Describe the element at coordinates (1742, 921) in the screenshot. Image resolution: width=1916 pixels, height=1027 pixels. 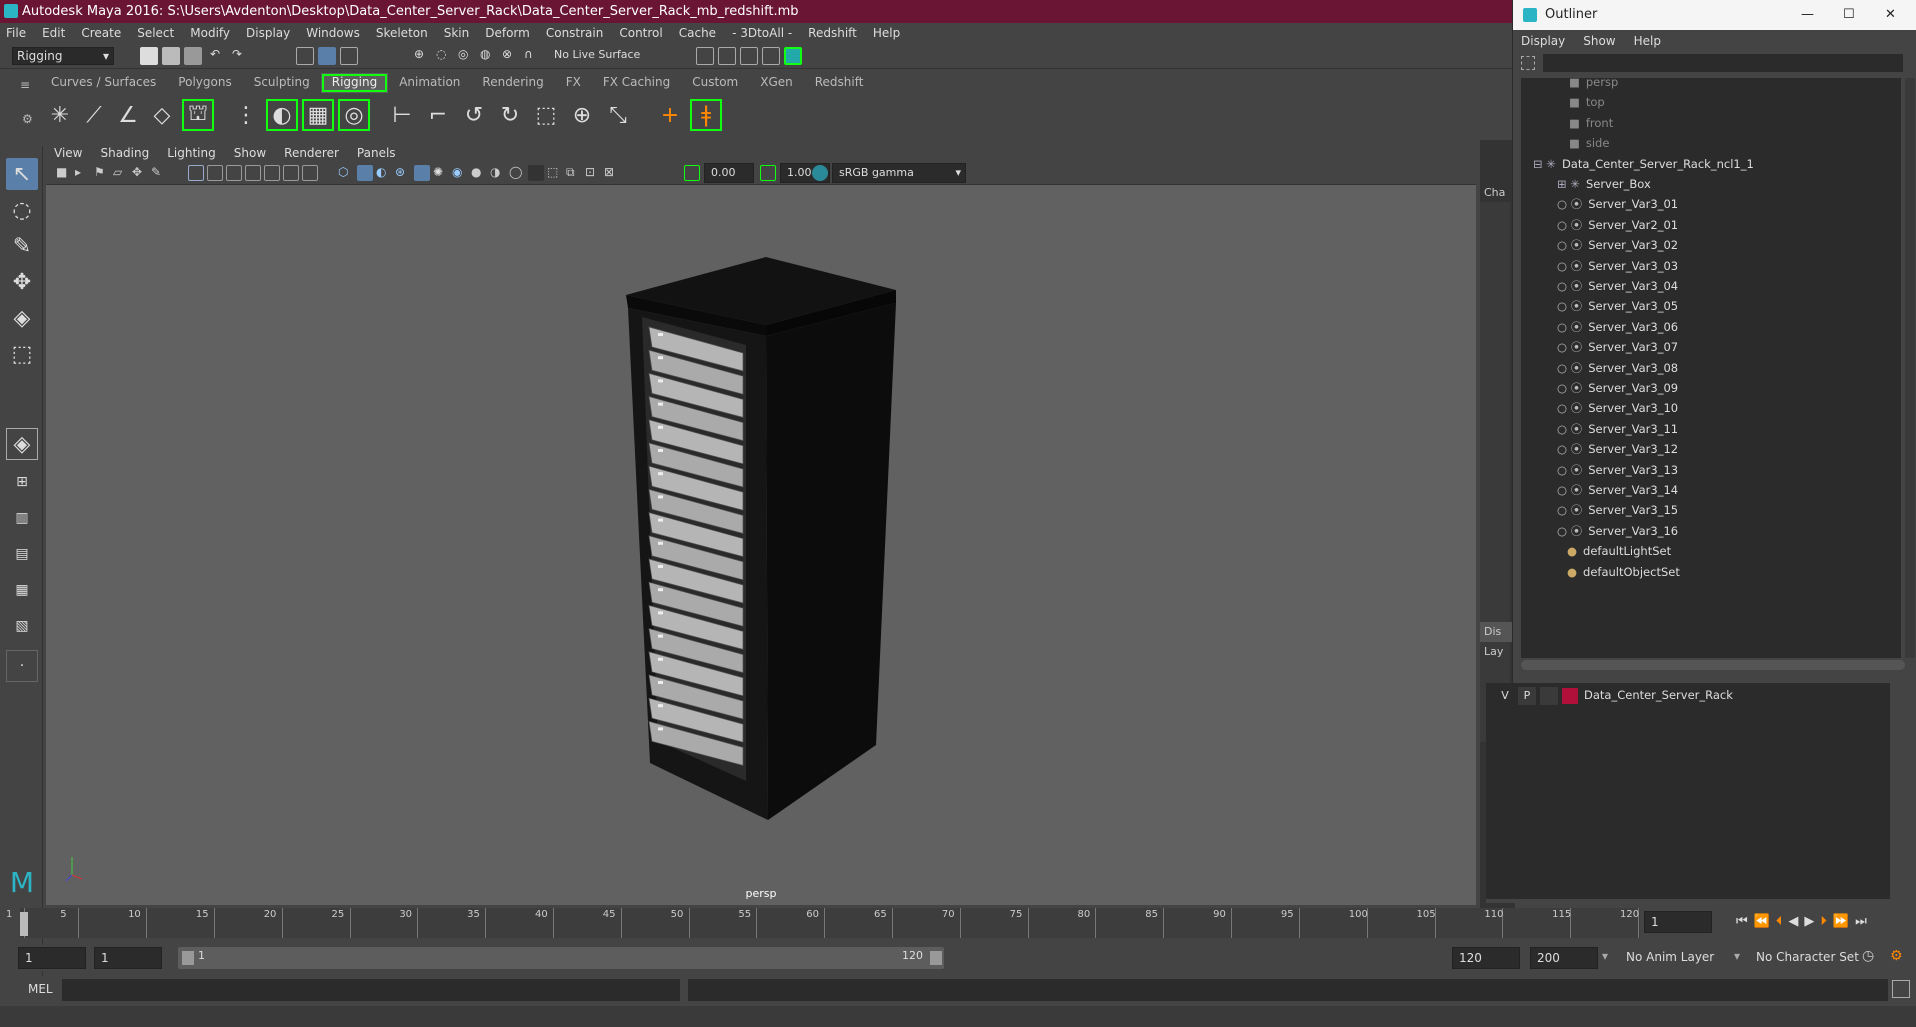
I see `go-to-start-icon: ⏮` at that location.